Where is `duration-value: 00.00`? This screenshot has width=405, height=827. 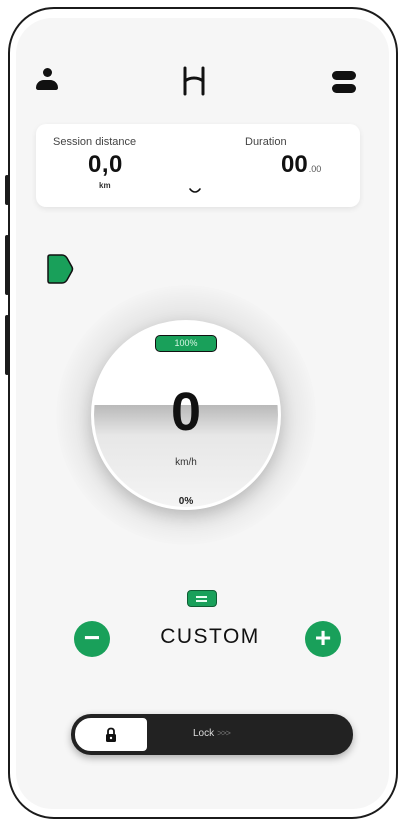
duration-value: 00.00 is located at coordinates (301, 165).